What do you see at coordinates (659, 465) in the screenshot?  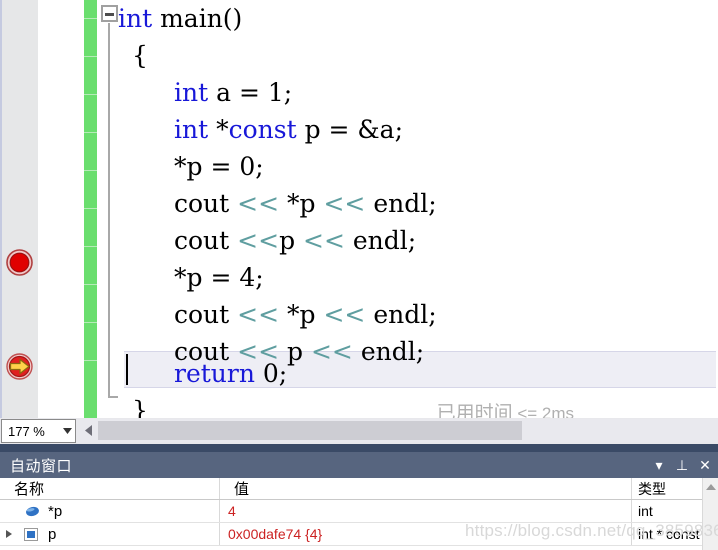 I see `dropdown-icon: ▾` at bounding box center [659, 465].